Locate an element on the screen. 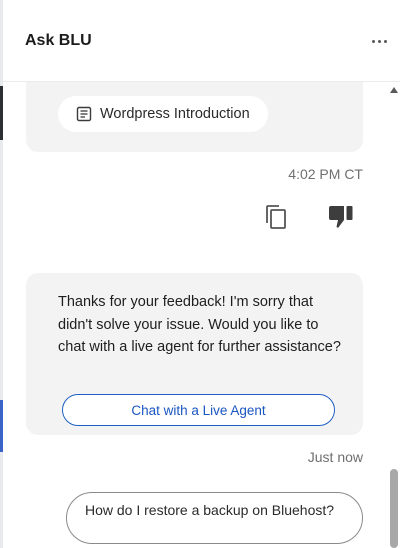 The width and height of the screenshot is (400, 548). chat-header: Ask BLU is located at coordinates (201, 41).